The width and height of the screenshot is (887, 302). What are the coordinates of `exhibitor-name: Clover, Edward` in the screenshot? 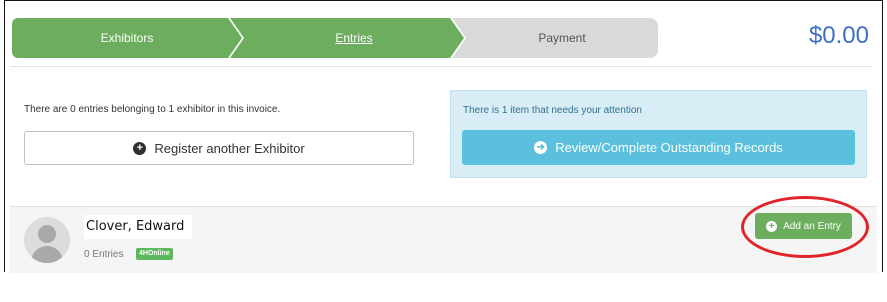 It's located at (135, 226).